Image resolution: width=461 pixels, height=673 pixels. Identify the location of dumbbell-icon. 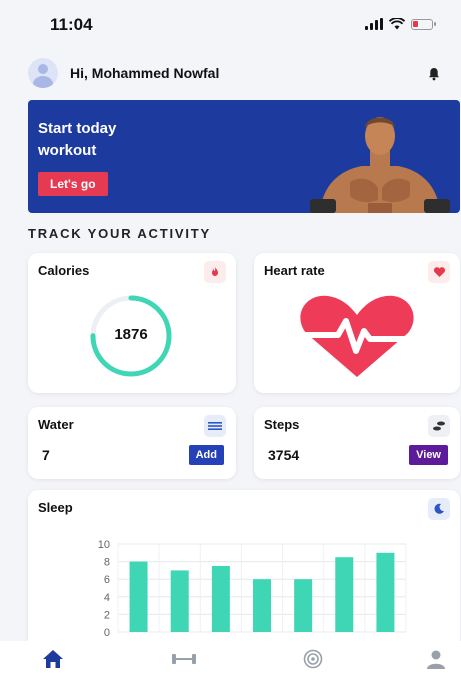
(184, 659).